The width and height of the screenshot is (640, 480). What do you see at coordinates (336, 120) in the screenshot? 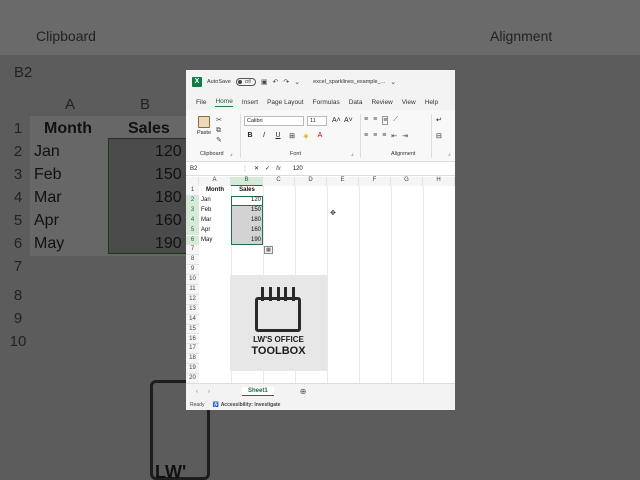
I see `increase-font-size-icon: A˄` at bounding box center [336, 120].